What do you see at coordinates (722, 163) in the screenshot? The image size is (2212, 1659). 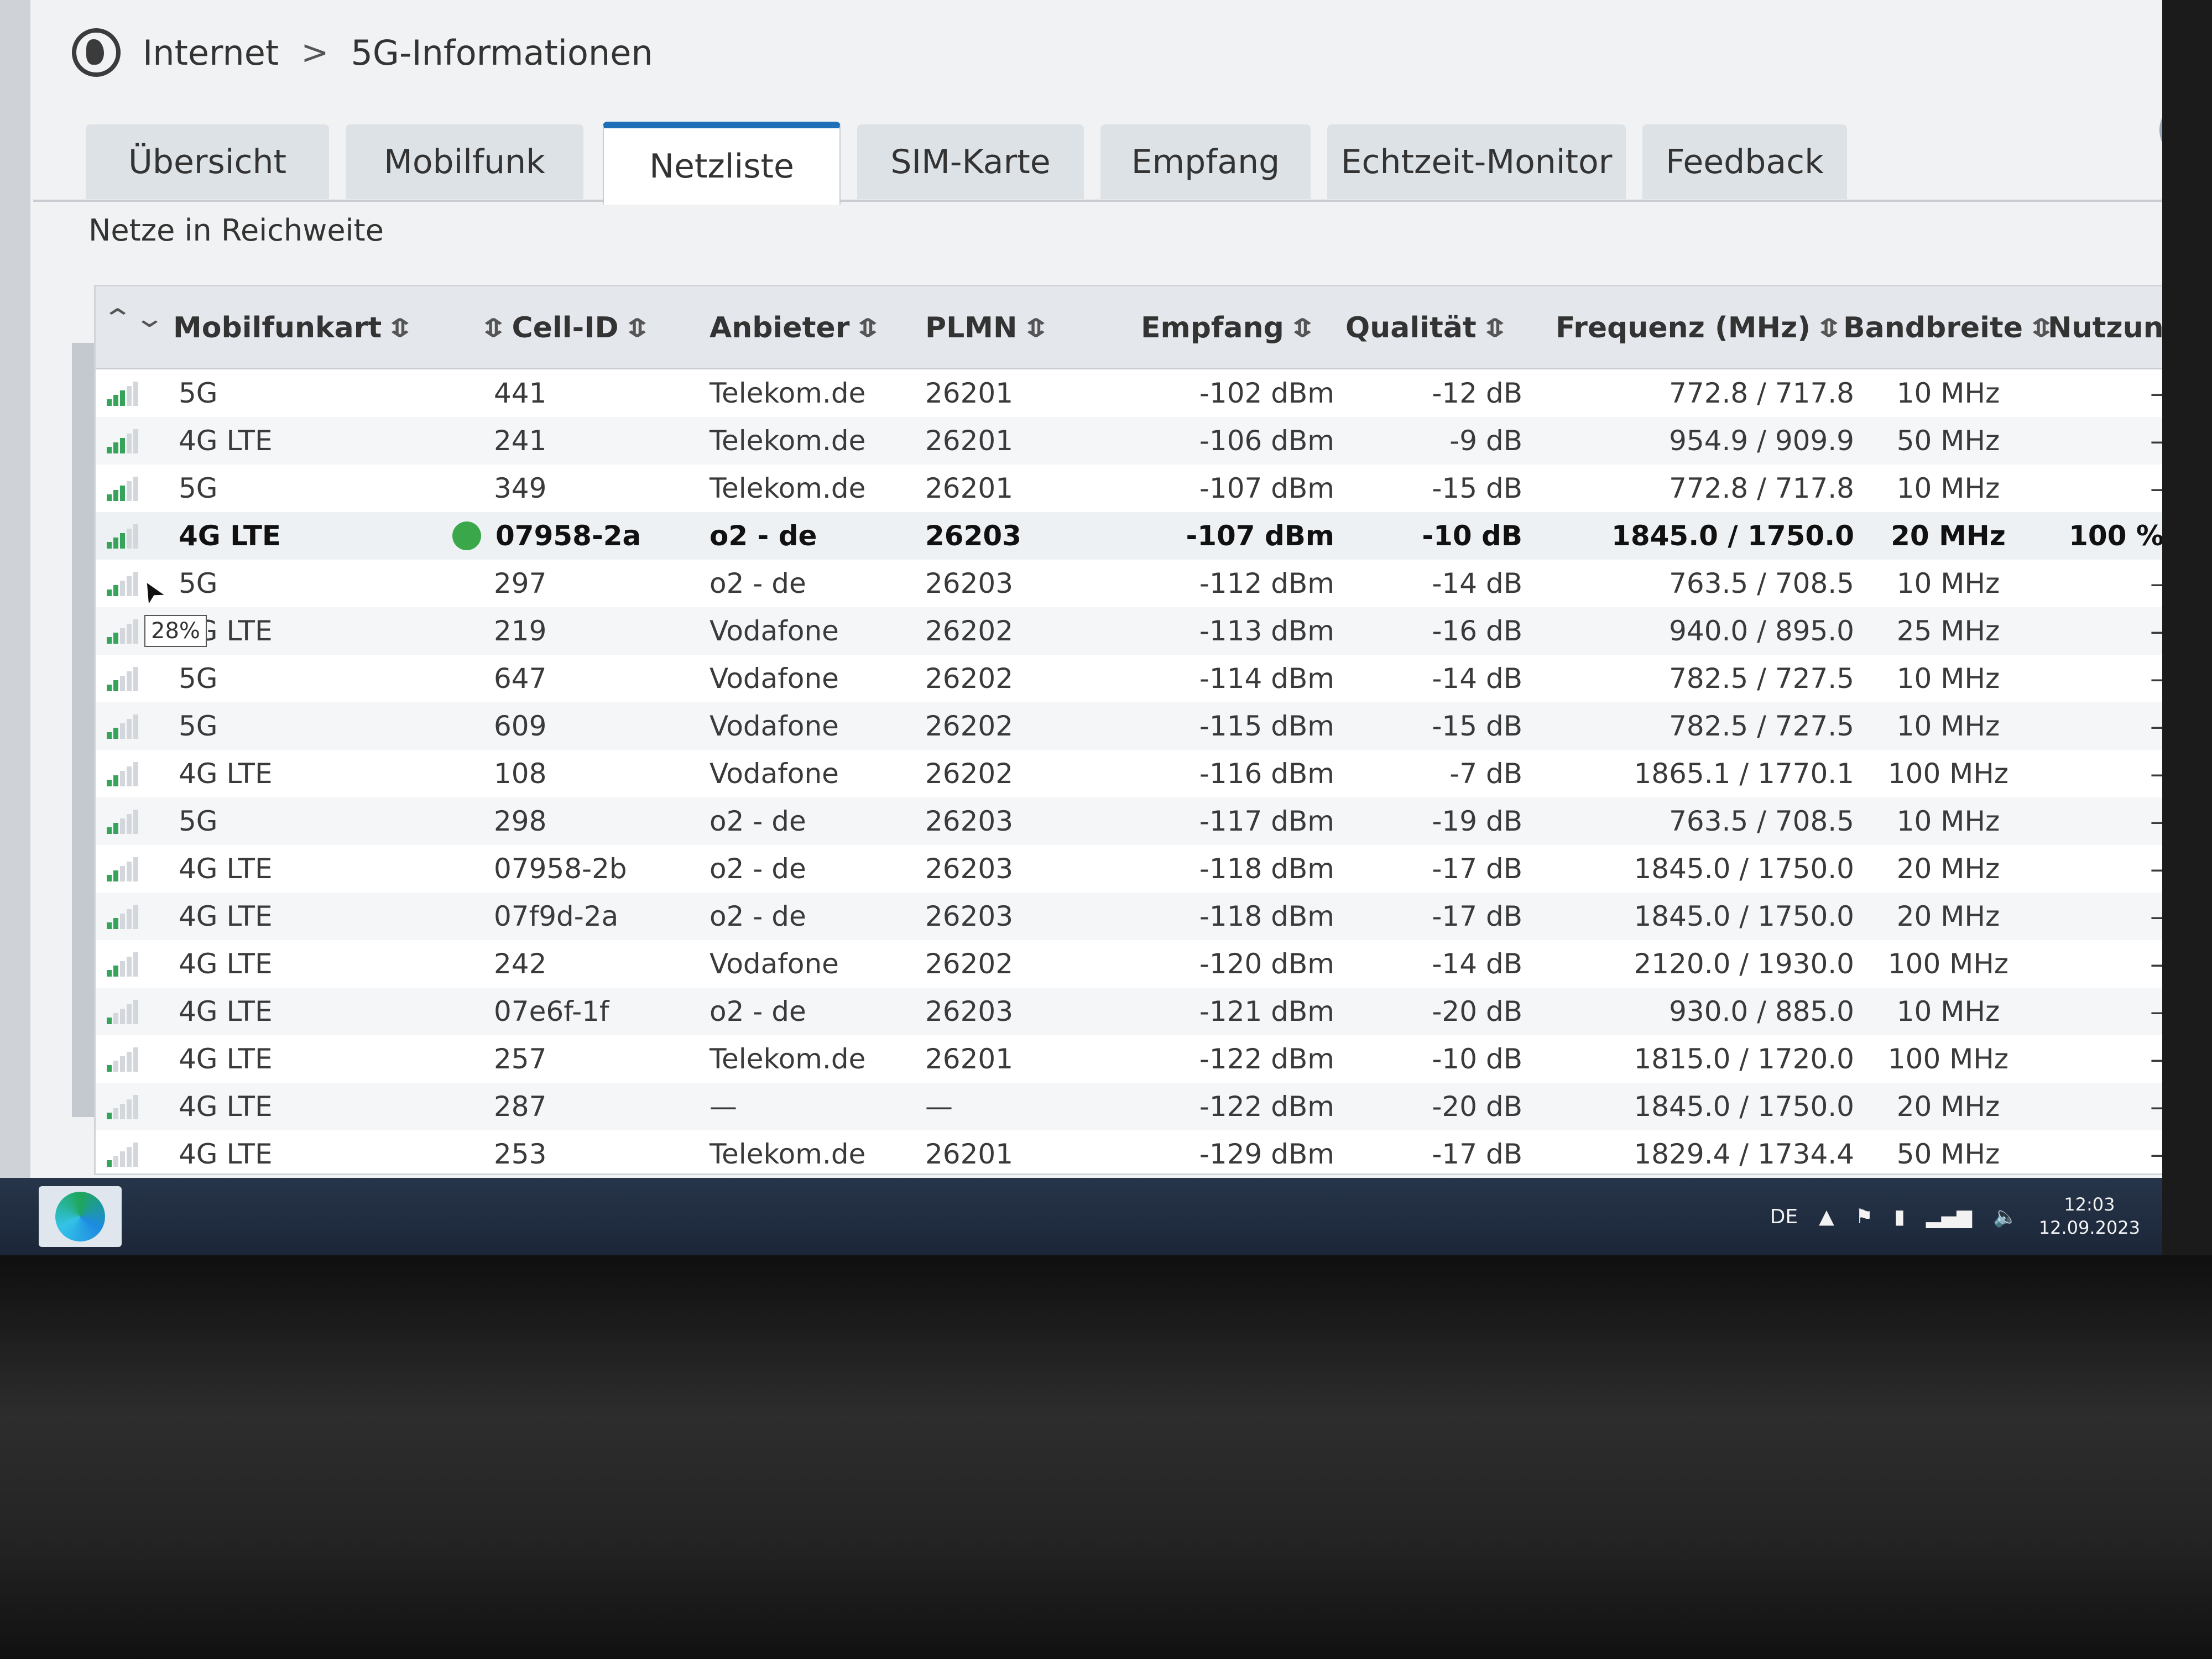 I see `tab-netzliste: Netzliste` at bounding box center [722, 163].